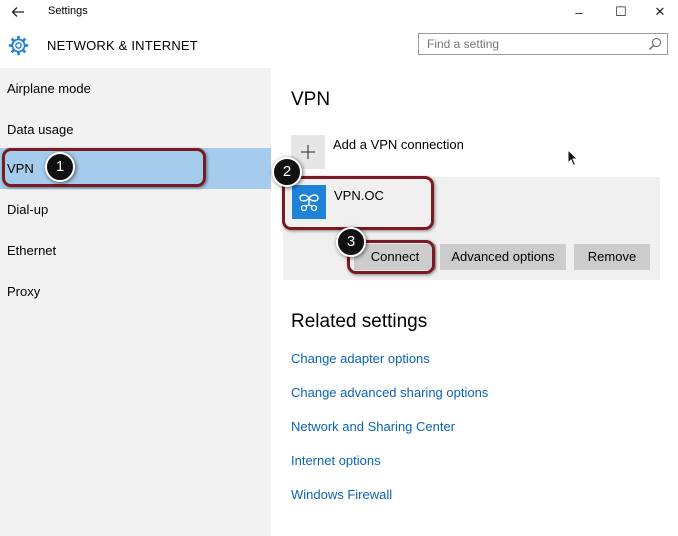 This screenshot has height=536, width=678. Describe the element at coordinates (336, 460) in the screenshot. I see `link-internet-options: Internet options` at that location.